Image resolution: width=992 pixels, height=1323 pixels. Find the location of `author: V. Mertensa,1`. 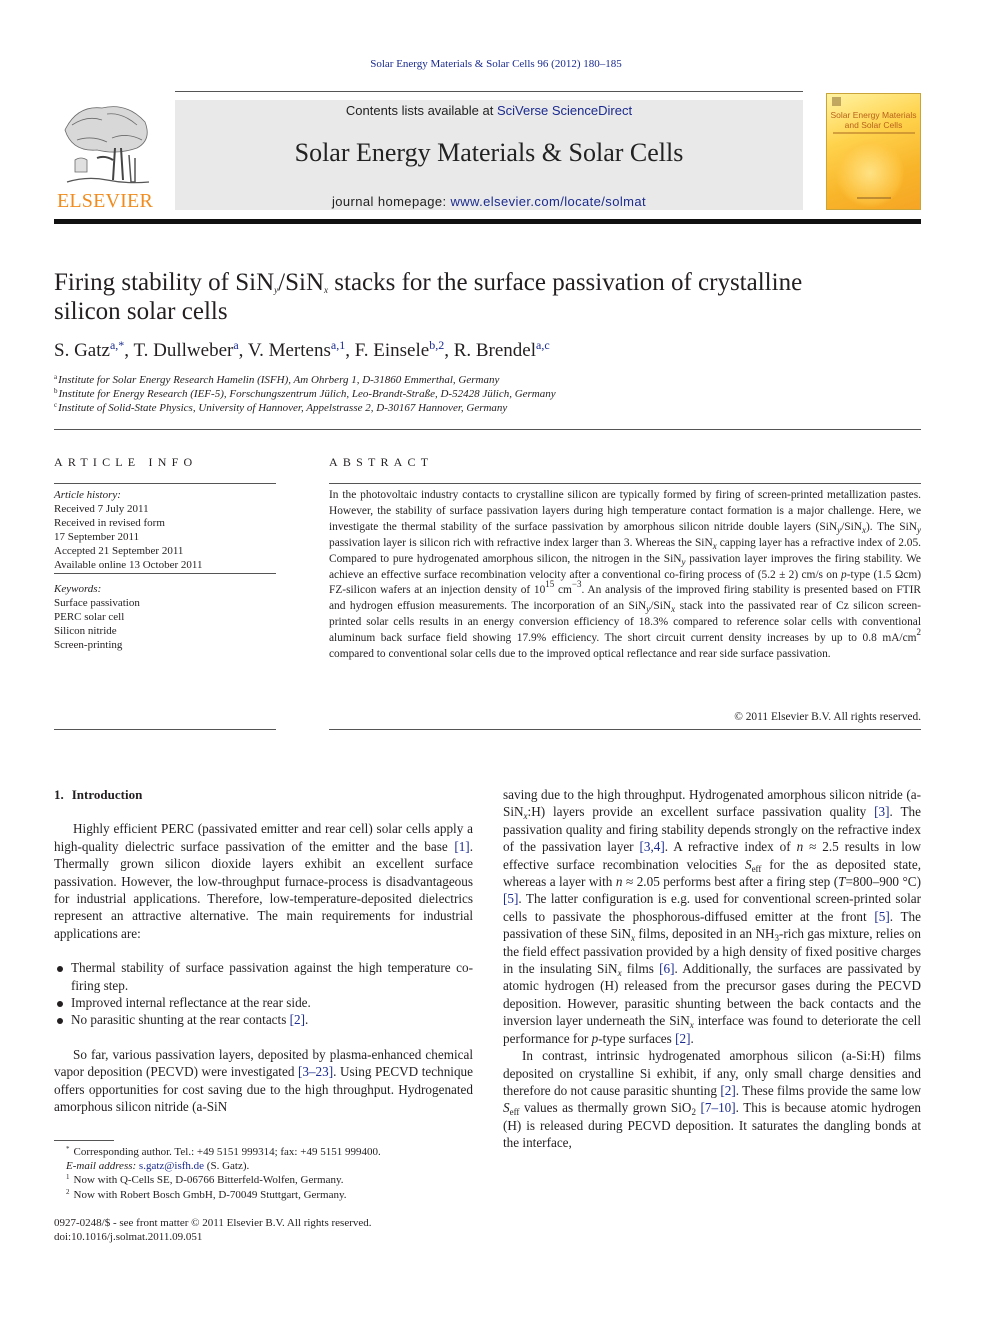

author: V. Mertensa,1 is located at coordinates (296, 349).